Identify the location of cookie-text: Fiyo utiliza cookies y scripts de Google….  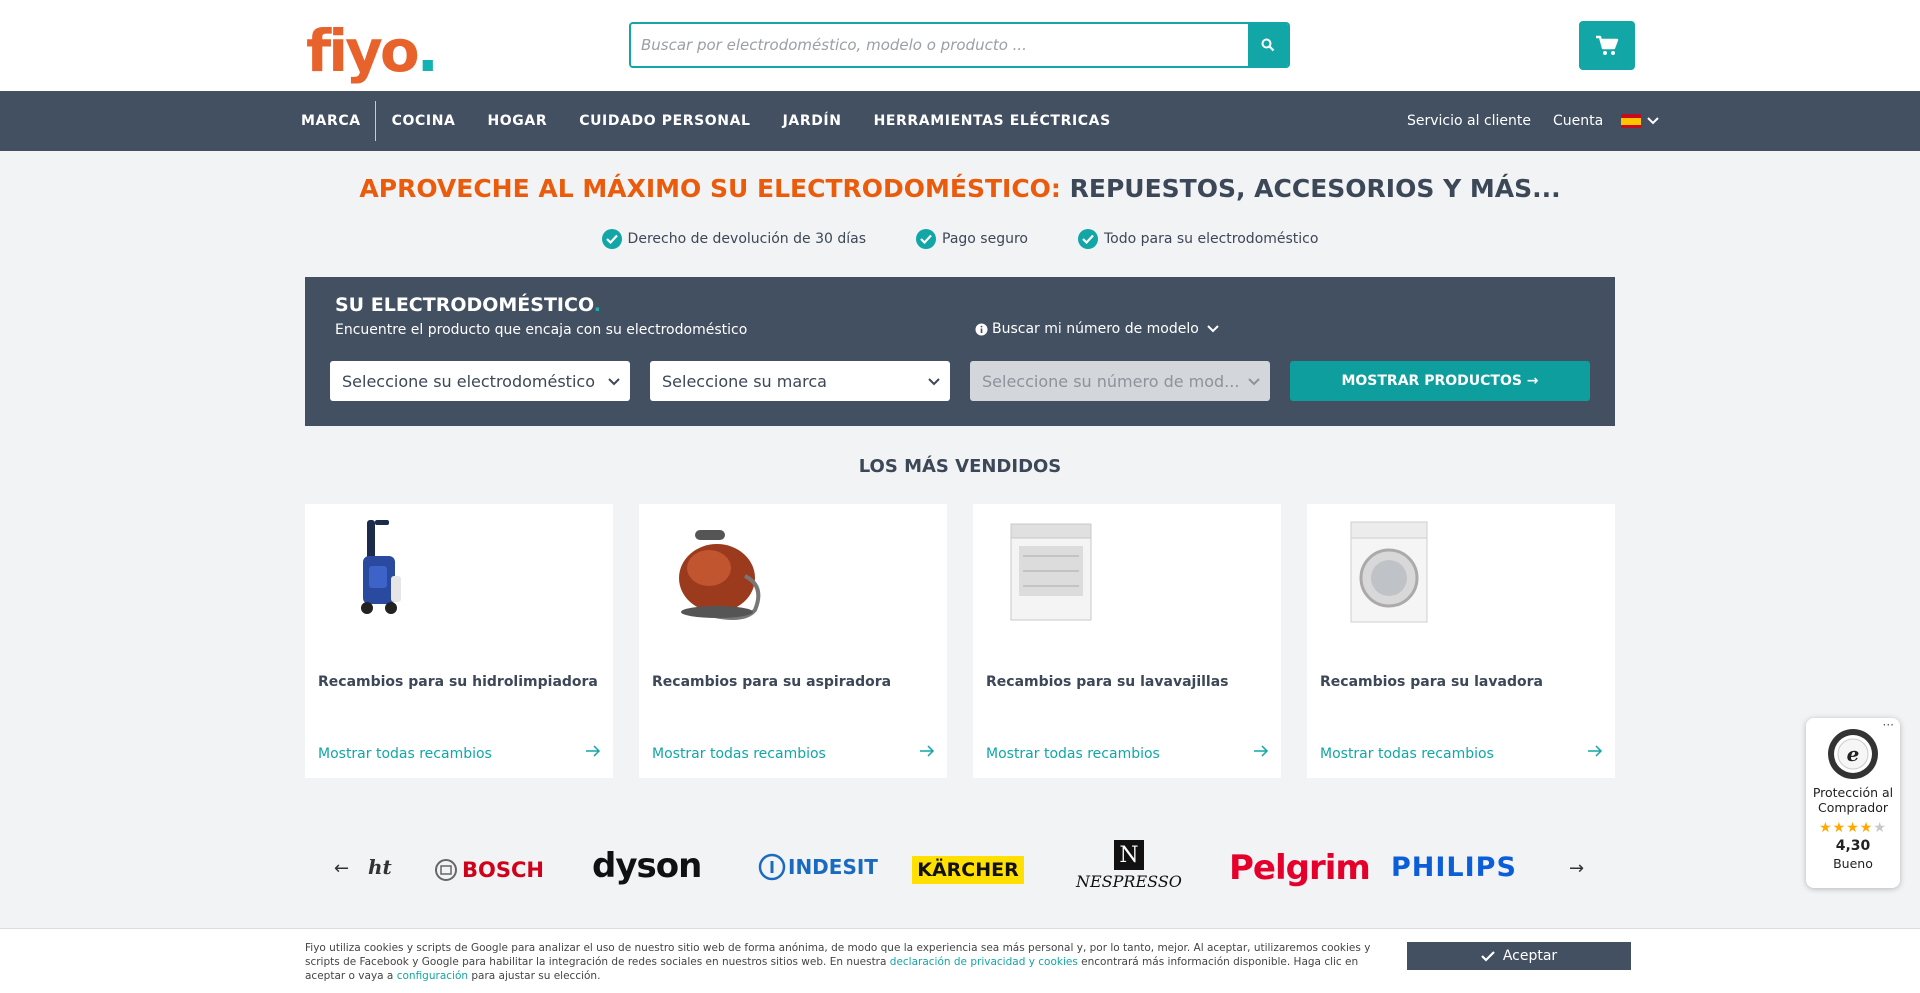
(838, 962).